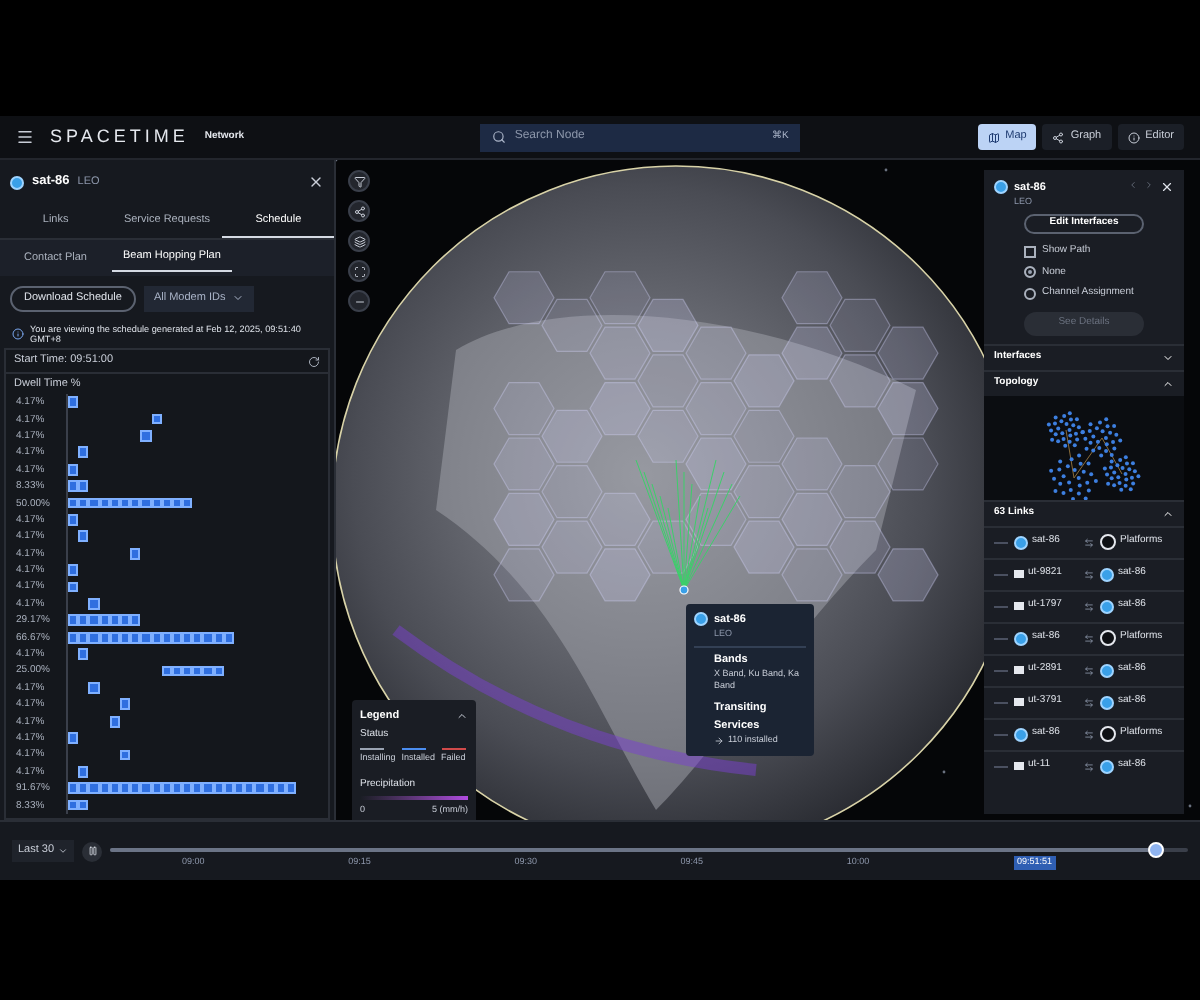 The image size is (1200, 1000). I want to click on refresh-icon, so click(314, 361).